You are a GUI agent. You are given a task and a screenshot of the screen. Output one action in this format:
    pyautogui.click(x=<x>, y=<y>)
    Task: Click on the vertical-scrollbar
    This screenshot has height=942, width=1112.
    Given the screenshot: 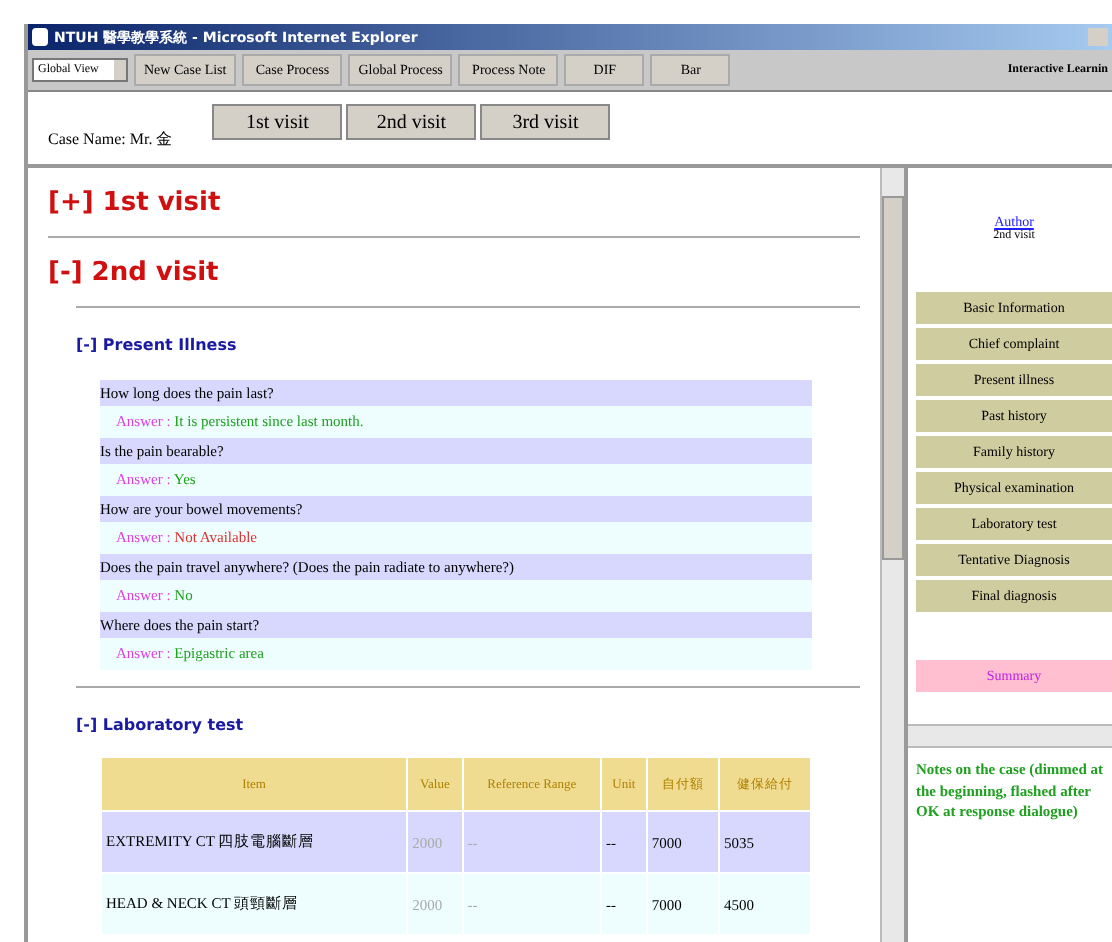 What is the action you would take?
    pyautogui.click(x=892, y=555)
    